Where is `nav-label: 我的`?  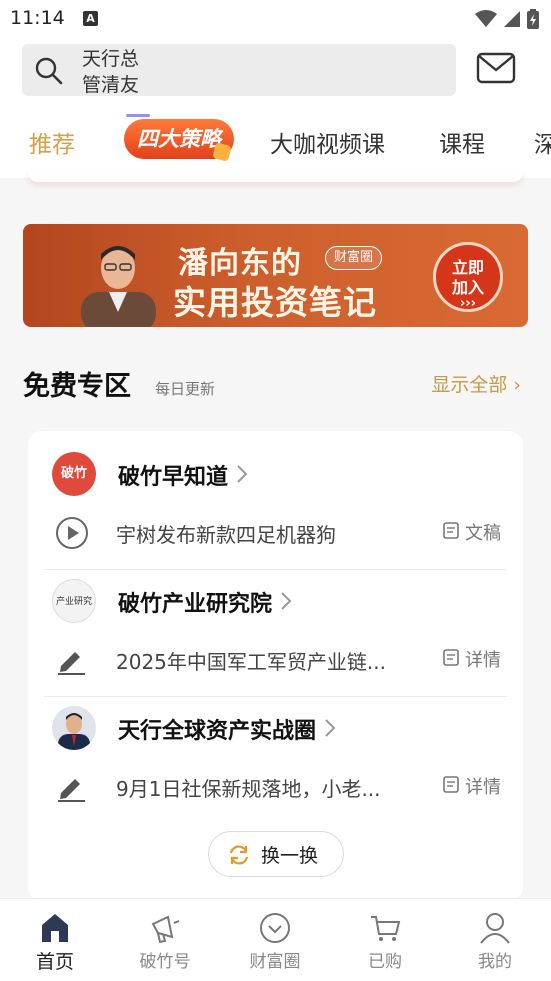
nav-label: 我的 is located at coordinates (495, 962).